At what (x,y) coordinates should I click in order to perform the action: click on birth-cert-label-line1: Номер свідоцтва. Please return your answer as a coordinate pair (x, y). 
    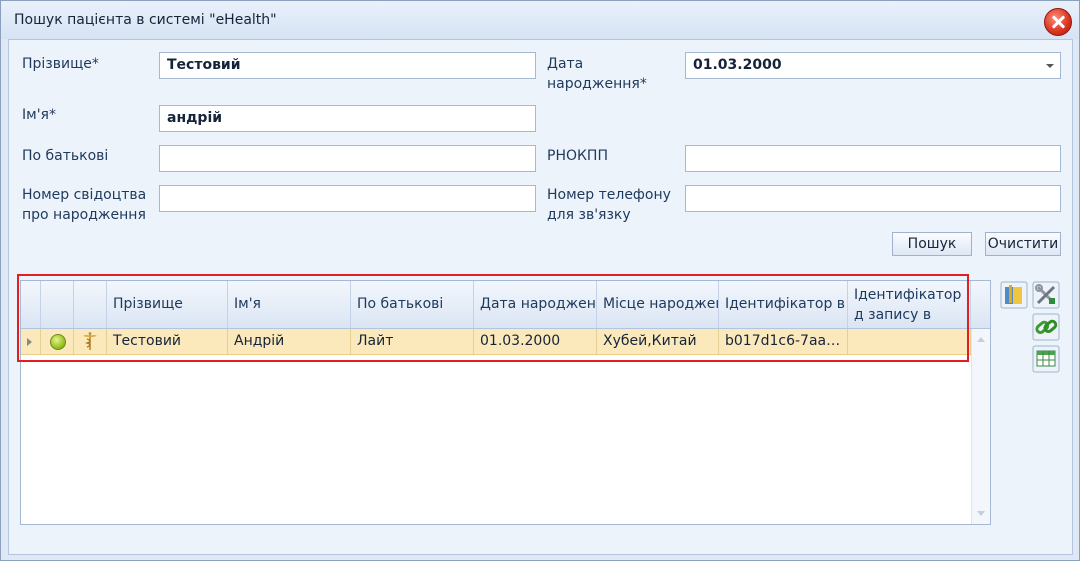
    Looking at the image, I should click on (84, 195).